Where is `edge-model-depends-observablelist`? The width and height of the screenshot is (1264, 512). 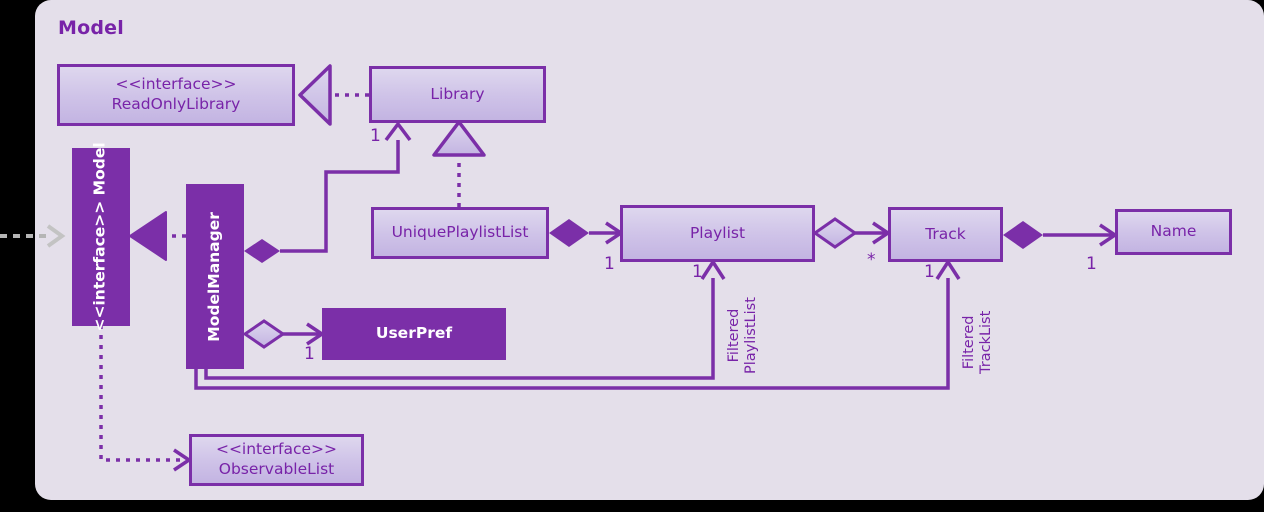 edge-model-depends-observablelist is located at coordinates (146, 398).